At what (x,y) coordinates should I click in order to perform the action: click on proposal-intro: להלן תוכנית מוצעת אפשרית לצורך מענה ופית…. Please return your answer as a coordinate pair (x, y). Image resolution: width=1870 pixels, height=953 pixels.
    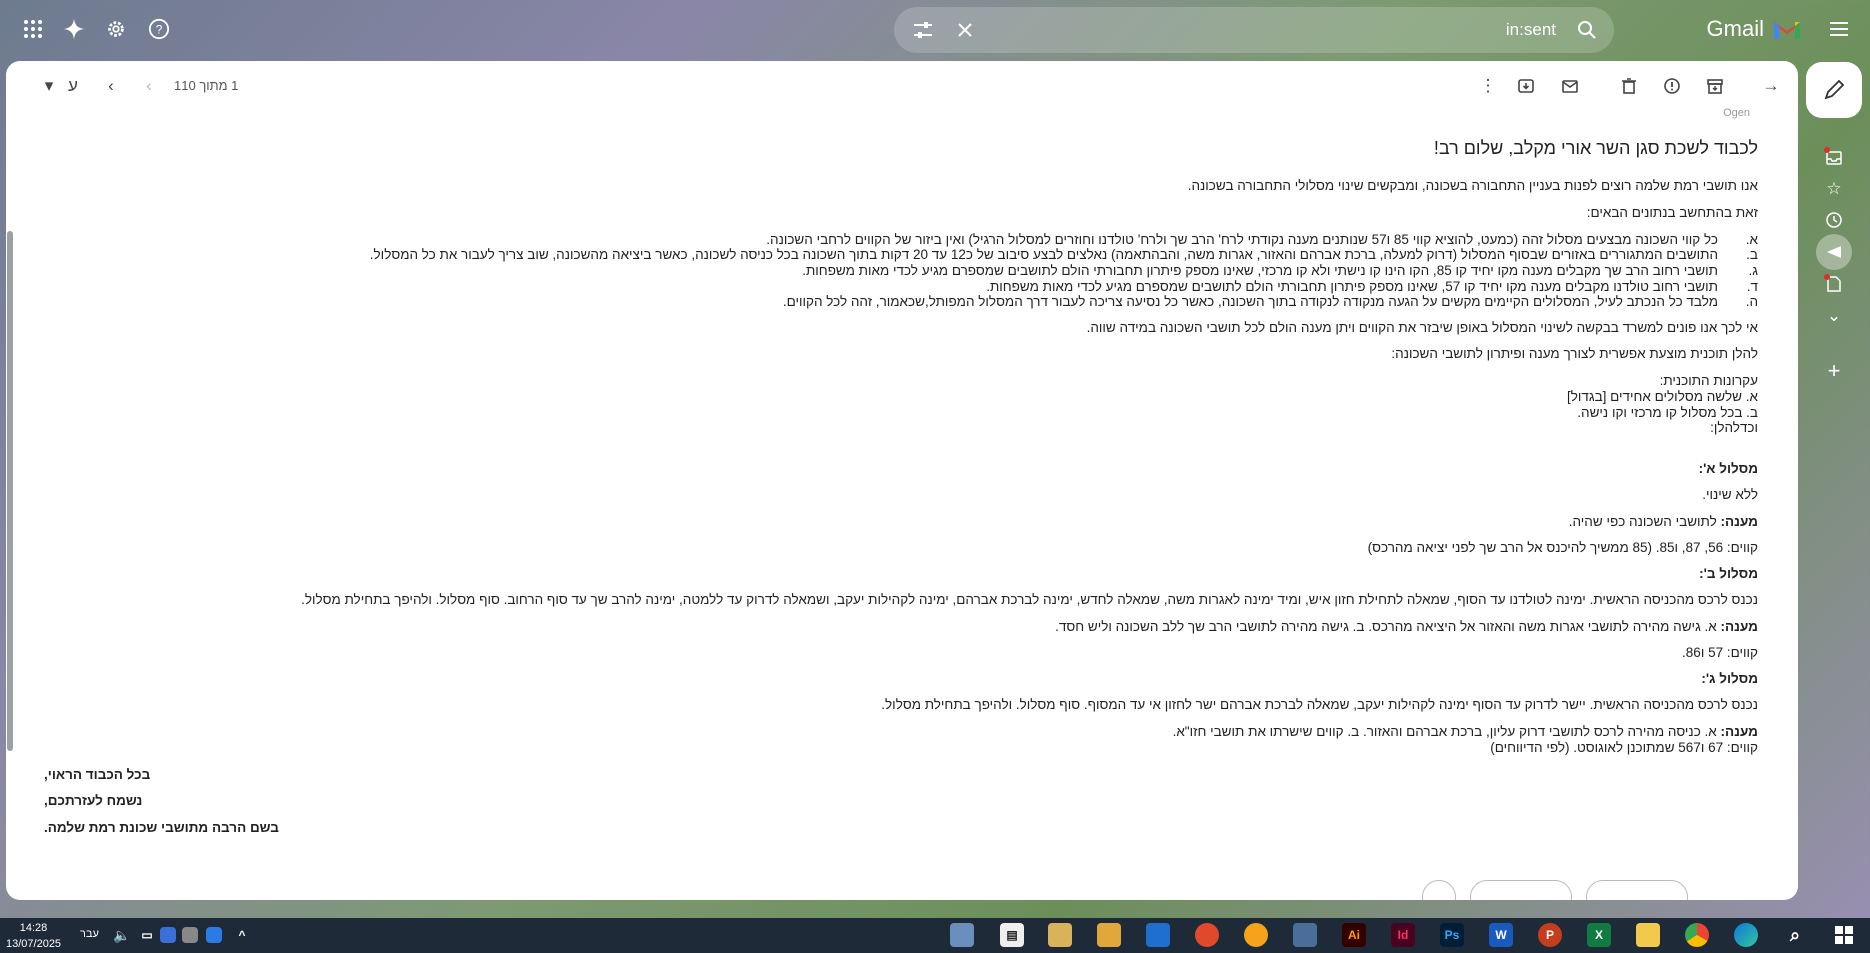
    Looking at the image, I should click on (1574, 353).